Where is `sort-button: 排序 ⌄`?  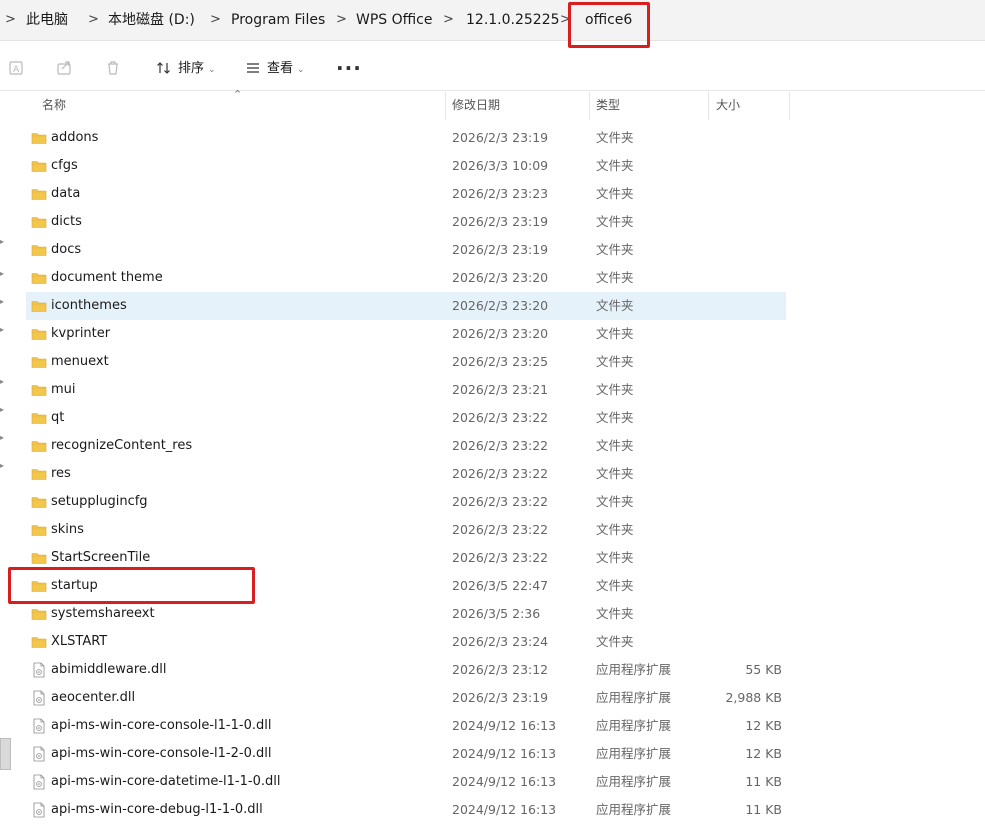
sort-button: 排序 ⌄ is located at coordinates (186, 69).